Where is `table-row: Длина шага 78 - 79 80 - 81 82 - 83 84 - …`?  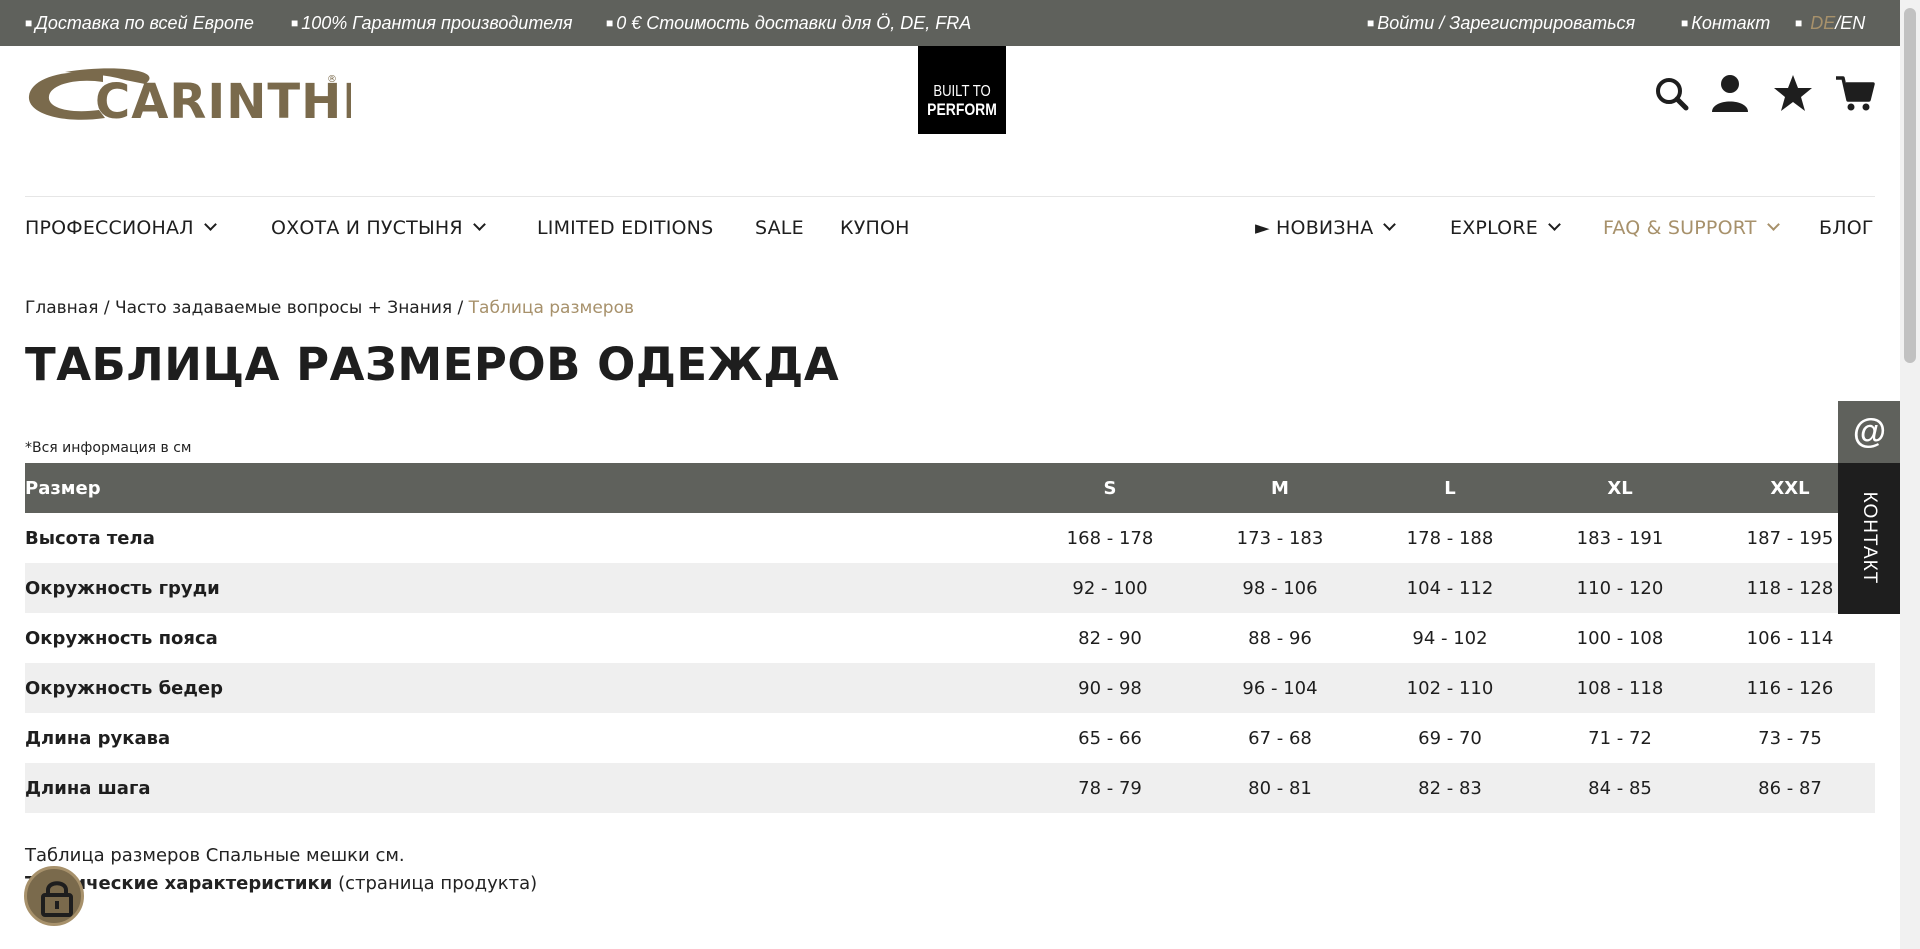
table-row: Длина шага 78 - 79 80 - 81 82 - 83 84 - … is located at coordinates (950, 788).